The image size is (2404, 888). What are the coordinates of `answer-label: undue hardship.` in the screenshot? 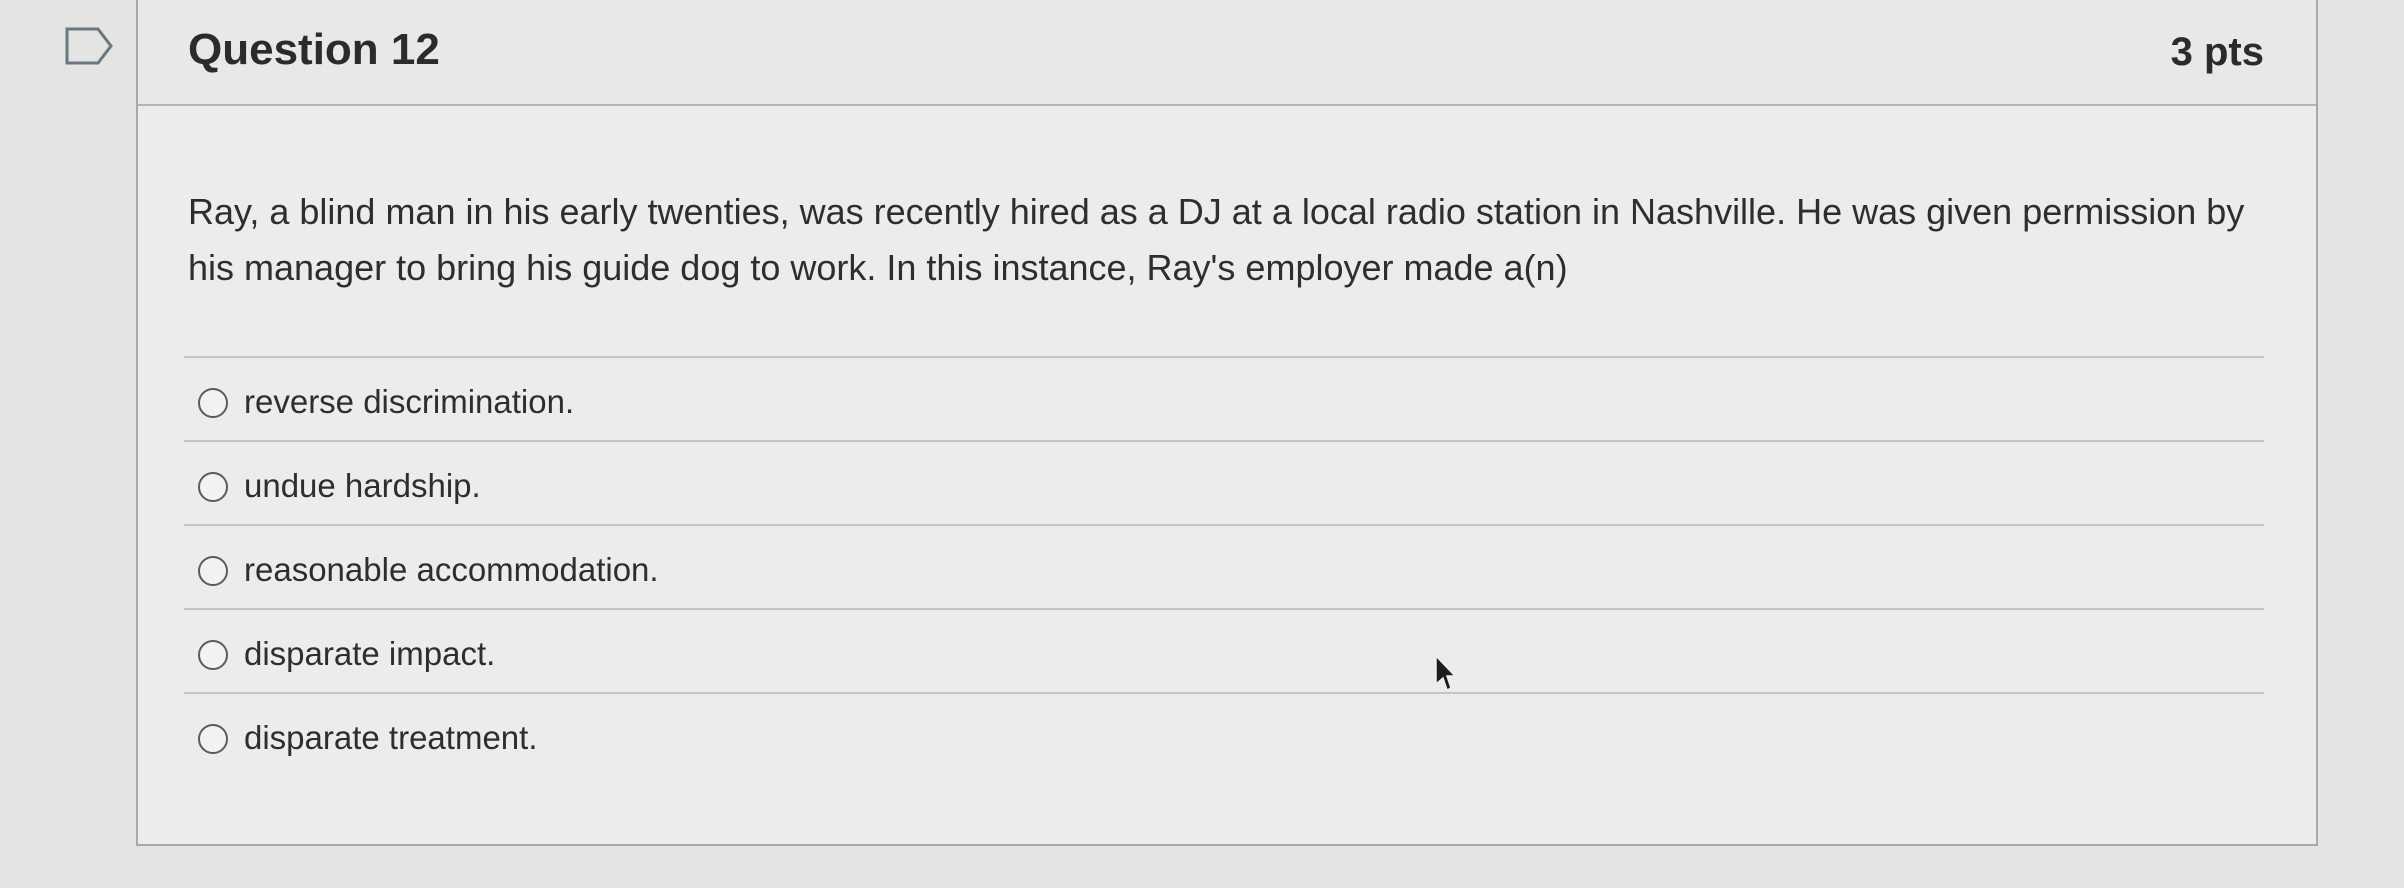 It's located at (362, 486).